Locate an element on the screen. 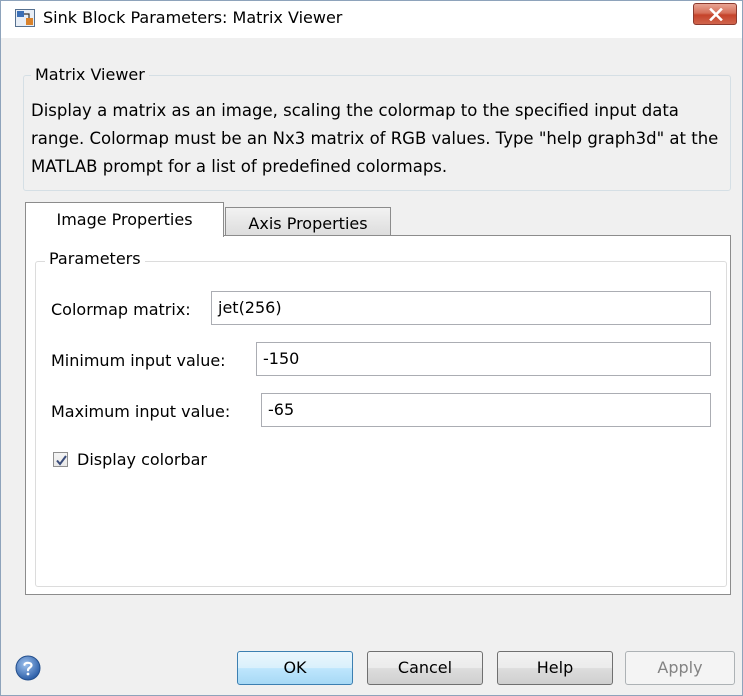 The image size is (743, 696). minimum-input-value-label: Minimum input value: is located at coordinates (138, 360).